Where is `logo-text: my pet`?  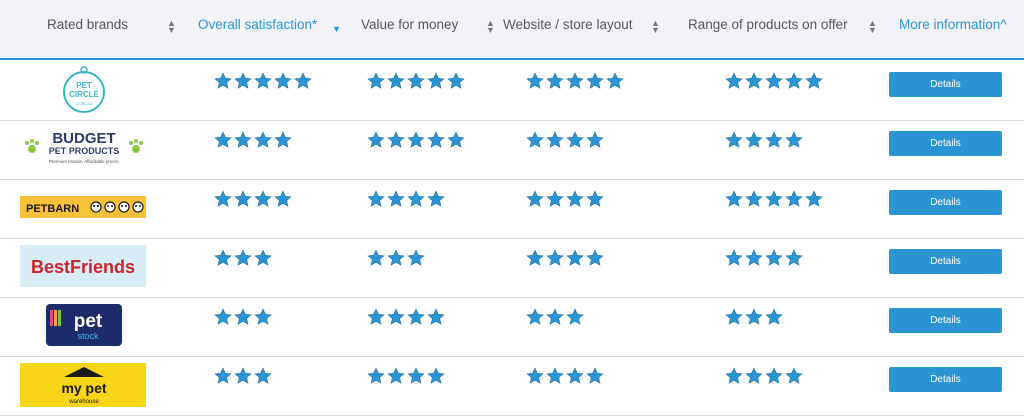
logo-text: my pet is located at coordinates (83, 388).